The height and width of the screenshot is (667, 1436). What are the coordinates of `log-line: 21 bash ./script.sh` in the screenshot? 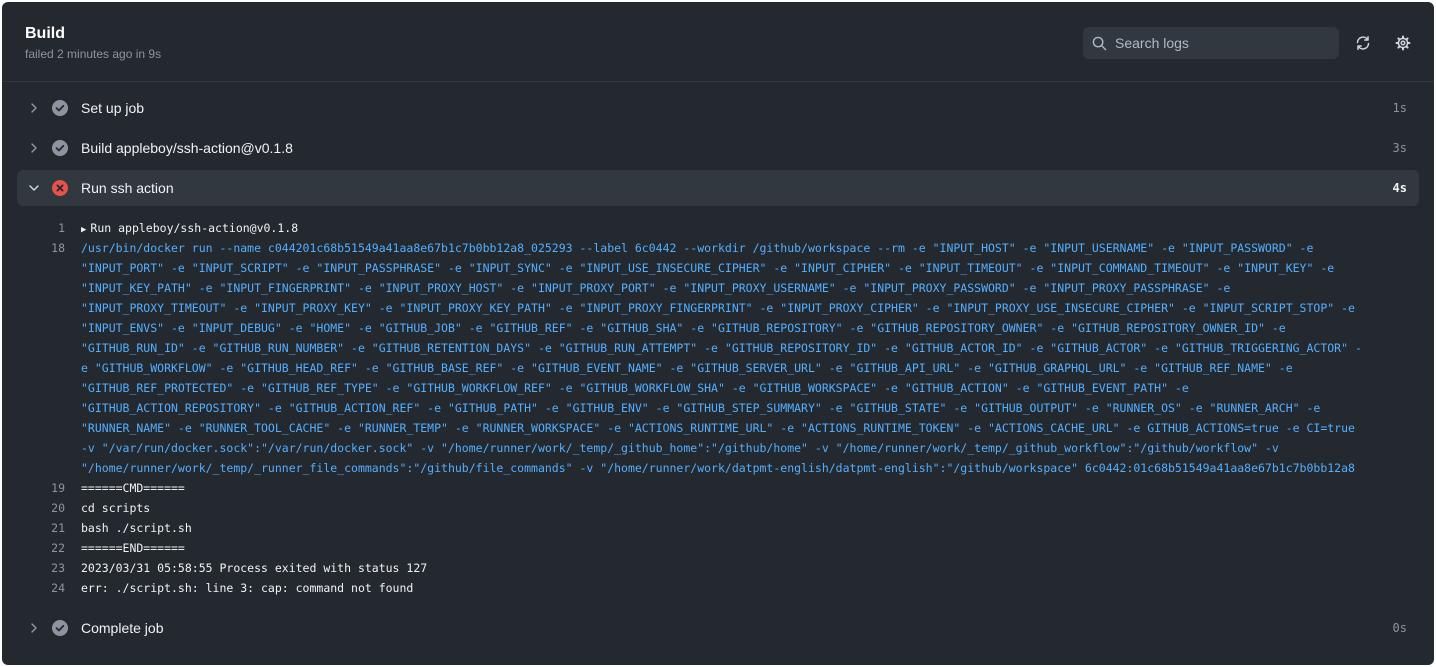 It's located at (718, 528).